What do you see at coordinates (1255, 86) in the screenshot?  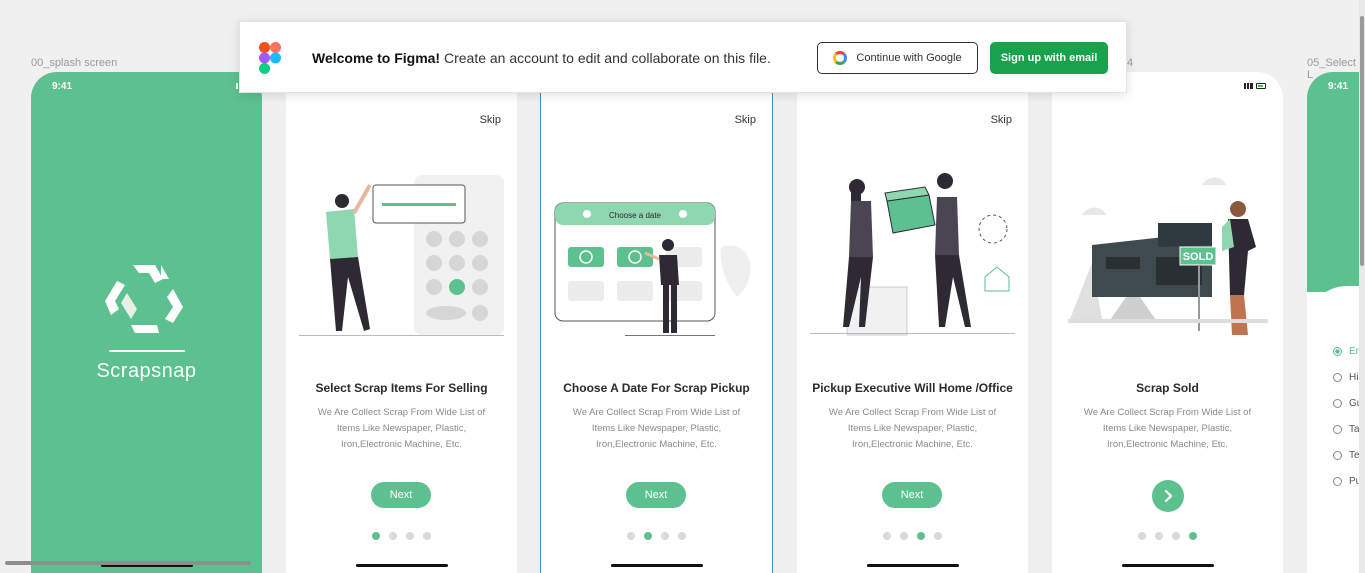 I see `status-icons` at bounding box center [1255, 86].